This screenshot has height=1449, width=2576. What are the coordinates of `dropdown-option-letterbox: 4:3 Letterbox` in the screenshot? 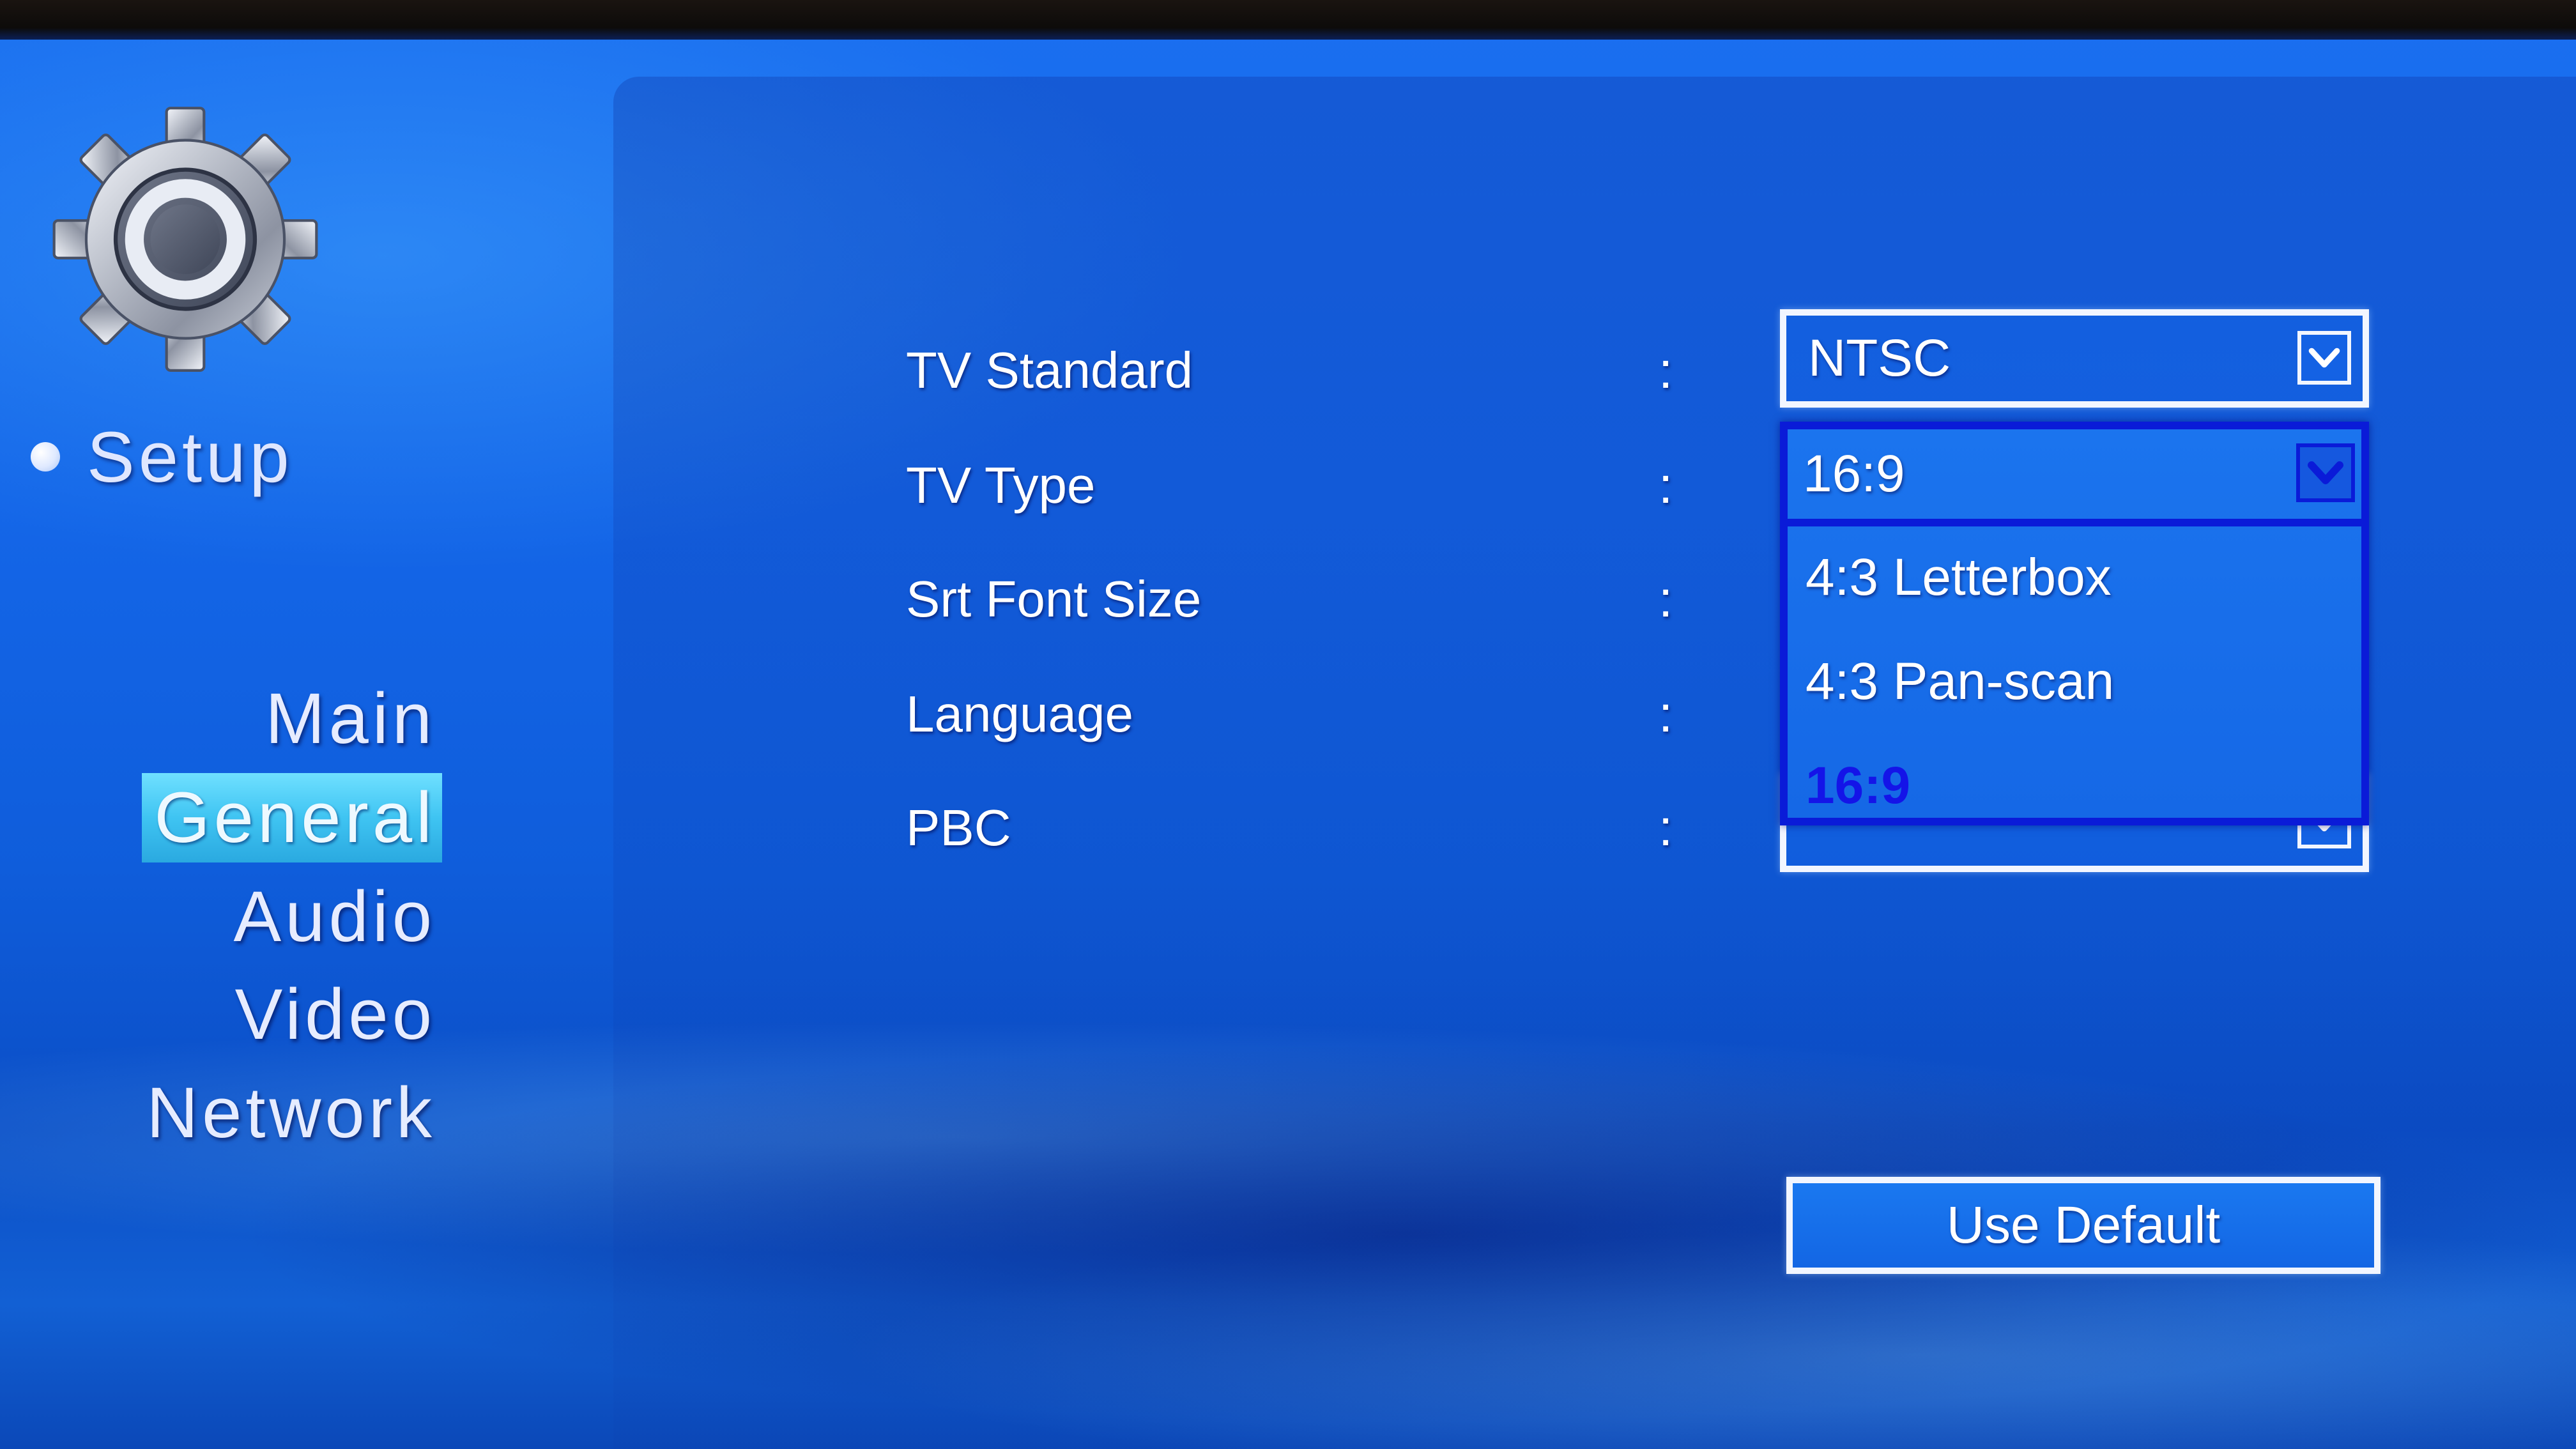 It's located at (1958, 577).